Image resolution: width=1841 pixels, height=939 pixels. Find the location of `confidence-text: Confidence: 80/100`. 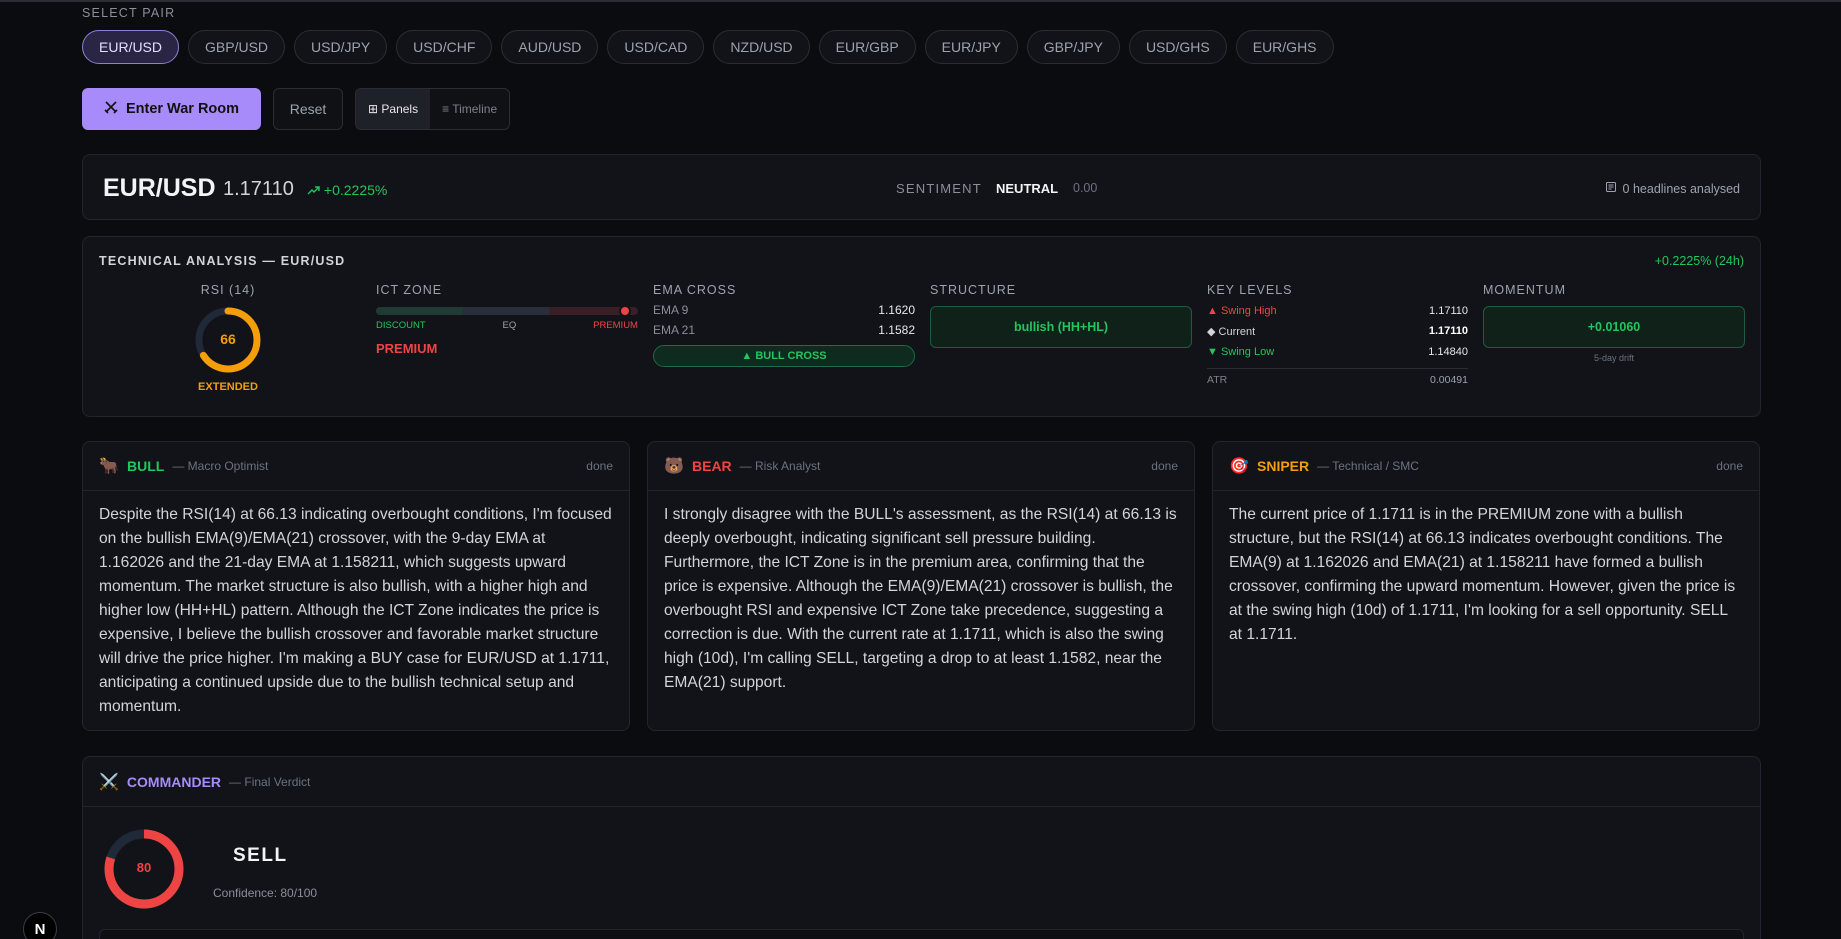

confidence-text: Confidence: 80/100 is located at coordinates (265, 893).